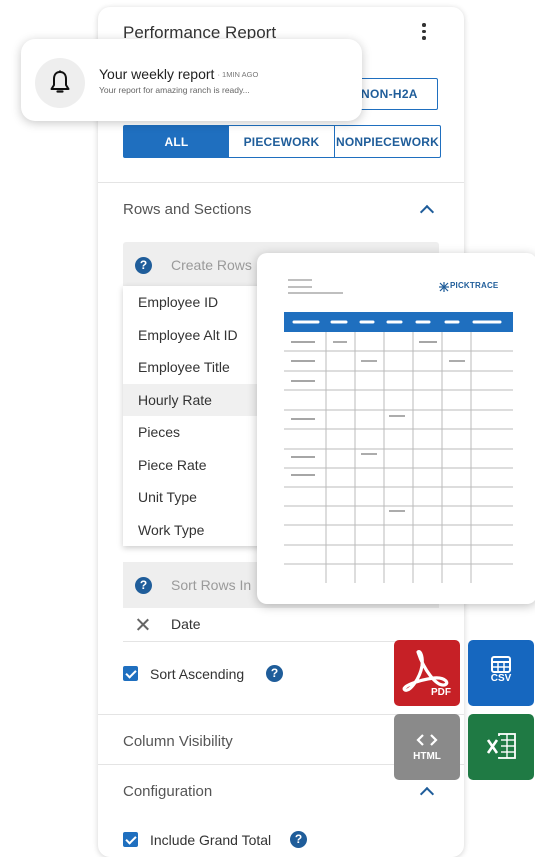 Image resolution: width=535 pixels, height=857 pixels. Describe the element at coordinates (424, 33) in the screenshot. I see `more-options-icon` at that location.